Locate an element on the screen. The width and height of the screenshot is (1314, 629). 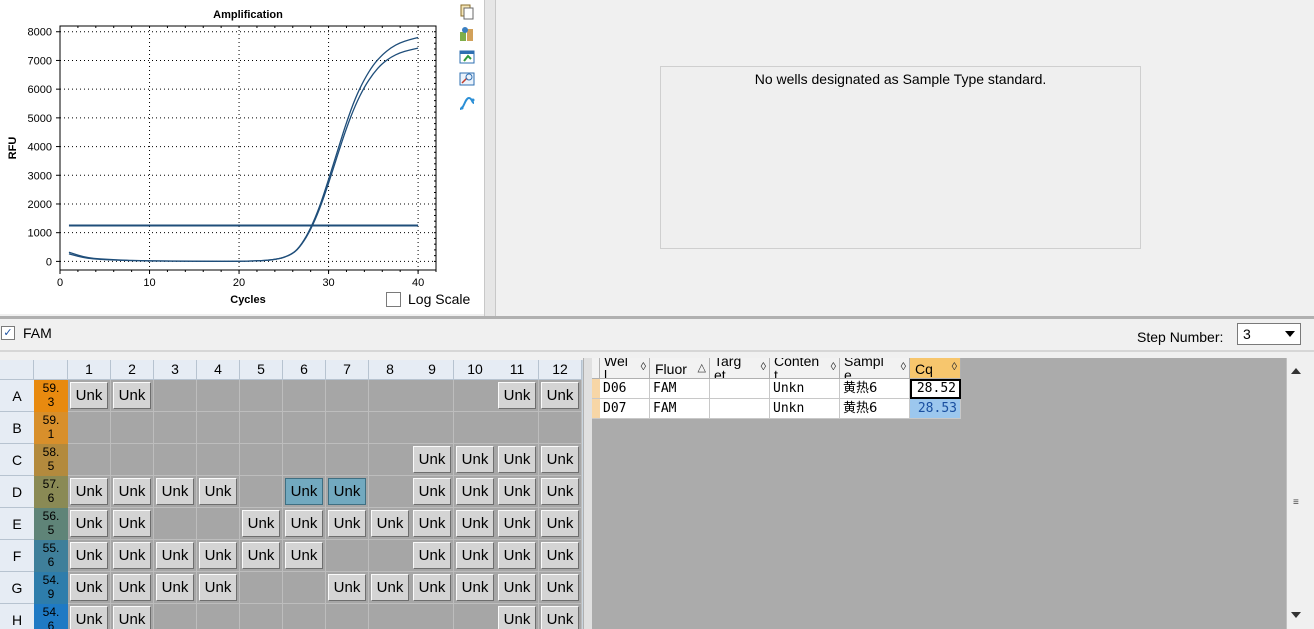
plate-row-header: B is located at coordinates (17, 428).